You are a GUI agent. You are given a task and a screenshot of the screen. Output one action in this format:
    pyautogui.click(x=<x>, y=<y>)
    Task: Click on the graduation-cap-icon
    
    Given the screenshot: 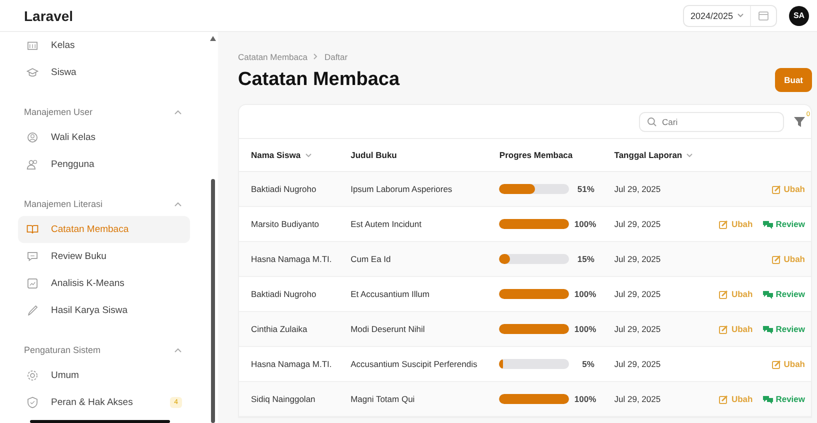 What is the action you would take?
    pyautogui.click(x=32, y=72)
    